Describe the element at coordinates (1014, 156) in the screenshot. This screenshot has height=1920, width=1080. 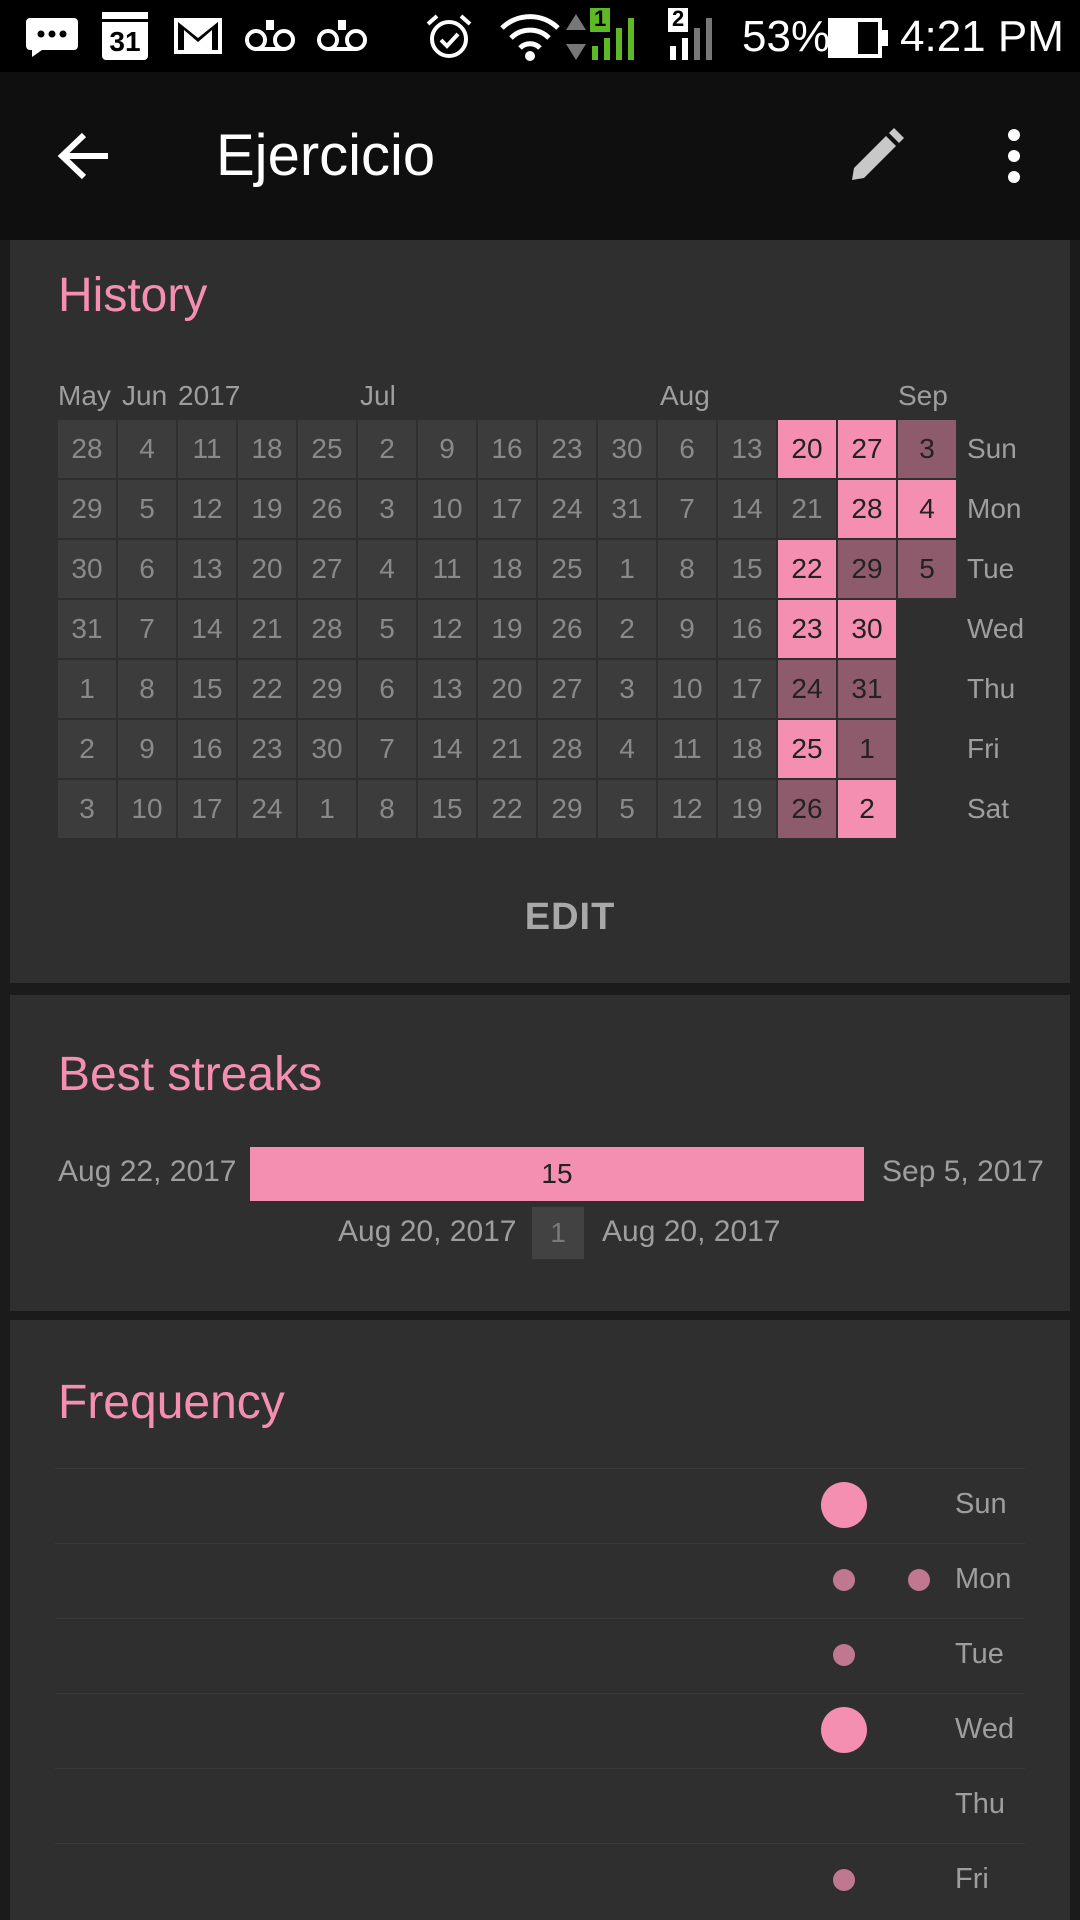
I see `more-options-button` at that location.